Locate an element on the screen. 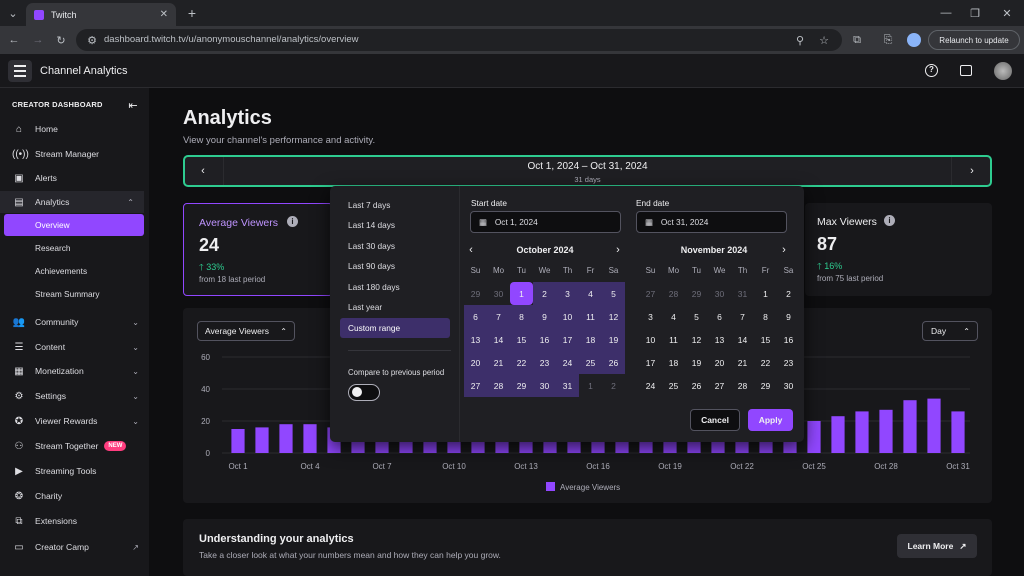  quick-range-last-180: Last 180 days is located at coordinates (395, 287).